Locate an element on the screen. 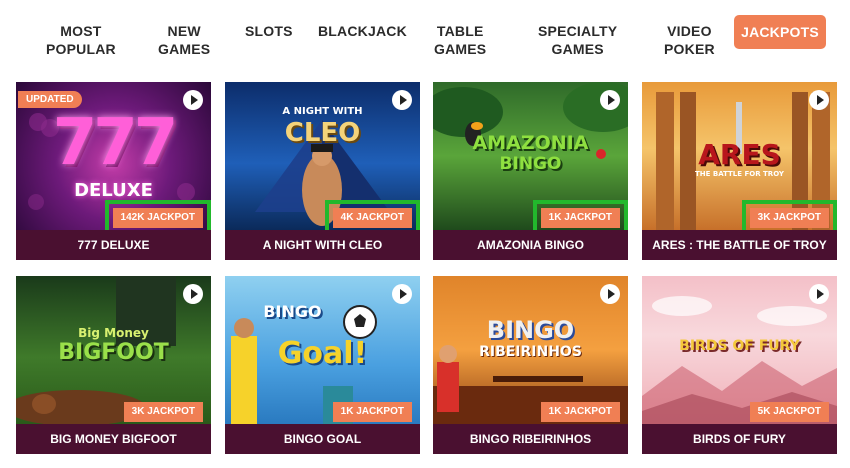  game-logo-sub: THE BATTLE FOR TROY is located at coordinates (739, 174).